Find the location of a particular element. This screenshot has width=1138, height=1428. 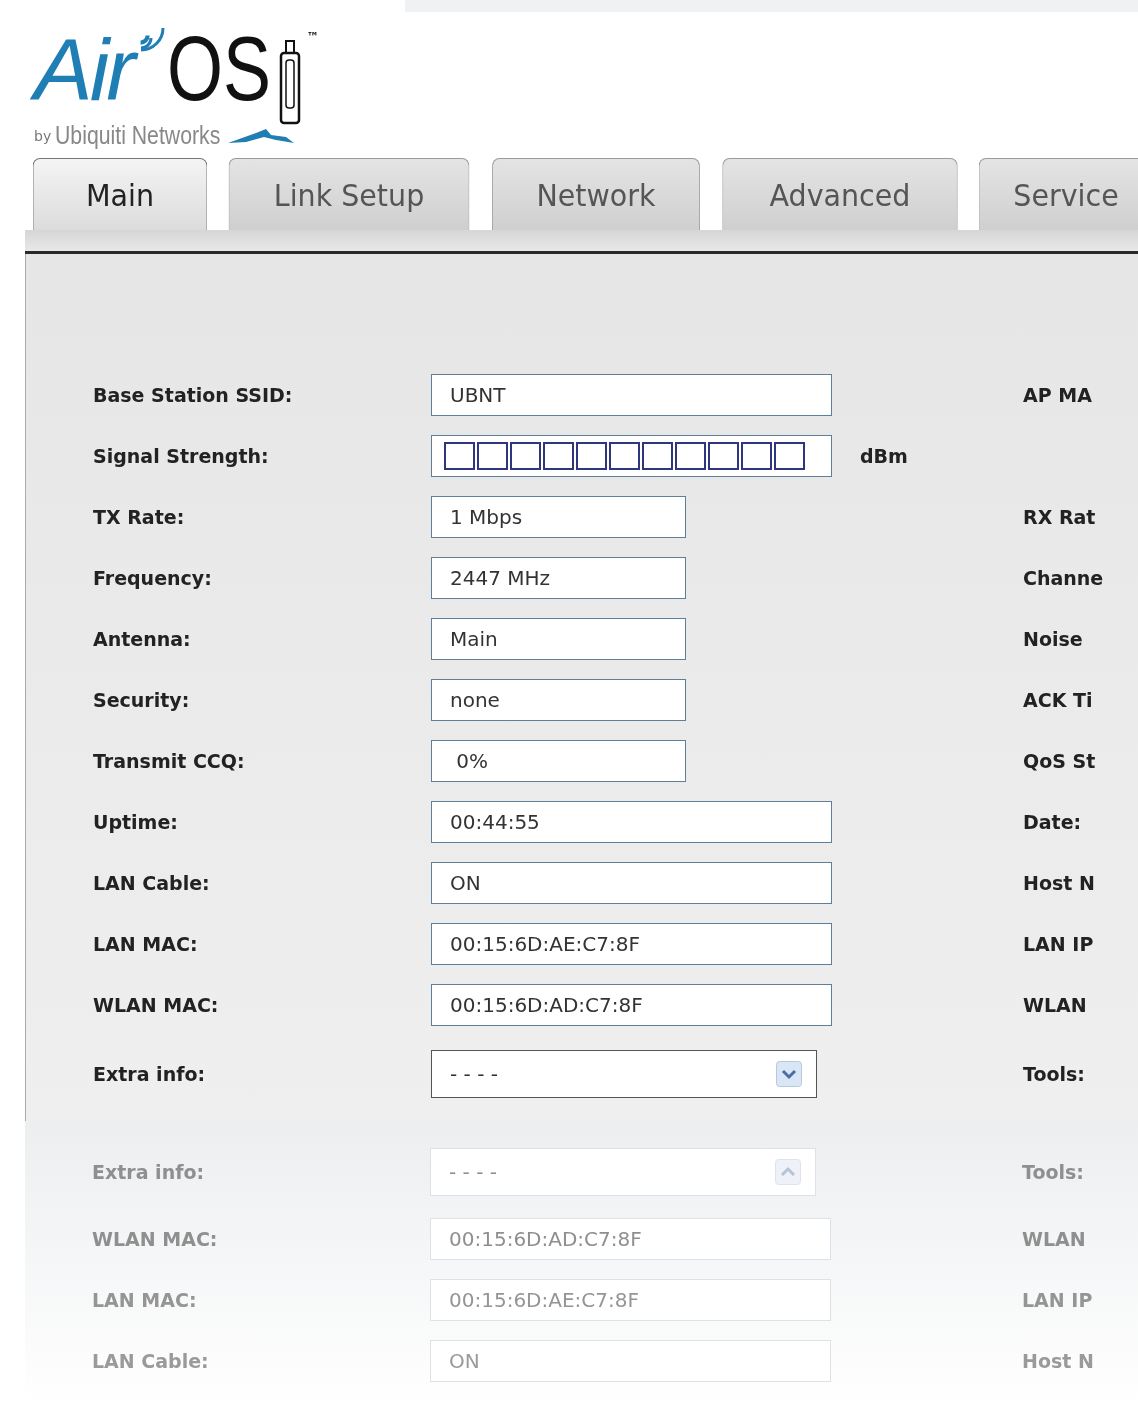

field-label: LAN MAC: is located at coordinates (146, 943).